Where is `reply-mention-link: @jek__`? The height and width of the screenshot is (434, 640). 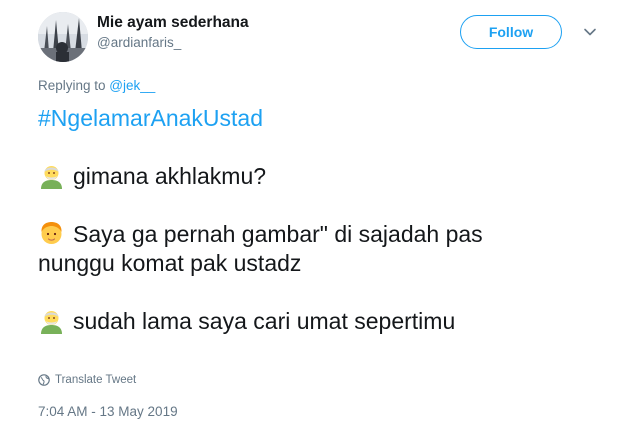
reply-mention-link: @jek__ is located at coordinates (132, 85).